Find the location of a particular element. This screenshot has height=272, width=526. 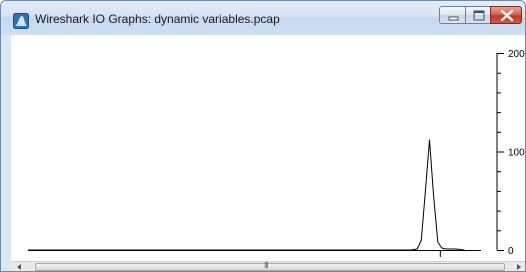

scroll-left-arrow-icon is located at coordinates (19, 267).